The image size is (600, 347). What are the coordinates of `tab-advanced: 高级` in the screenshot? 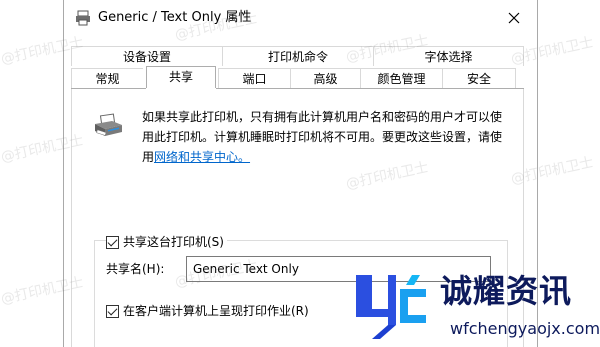 It's located at (325, 78).